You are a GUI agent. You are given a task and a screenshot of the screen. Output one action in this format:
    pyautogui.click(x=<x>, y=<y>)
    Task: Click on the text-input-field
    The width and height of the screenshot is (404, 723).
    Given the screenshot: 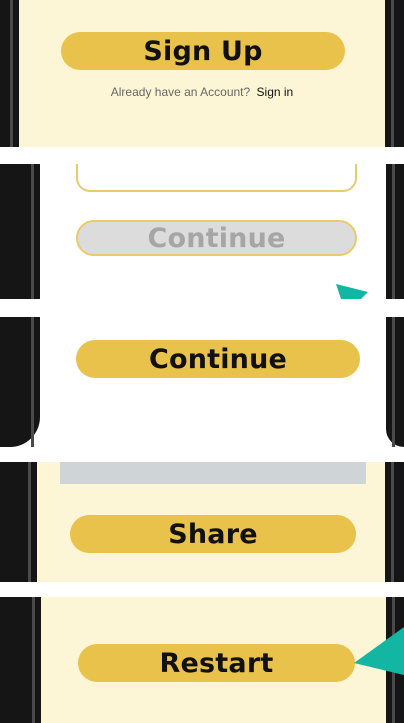 What is the action you would take?
    pyautogui.click(x=216, y=178)
    